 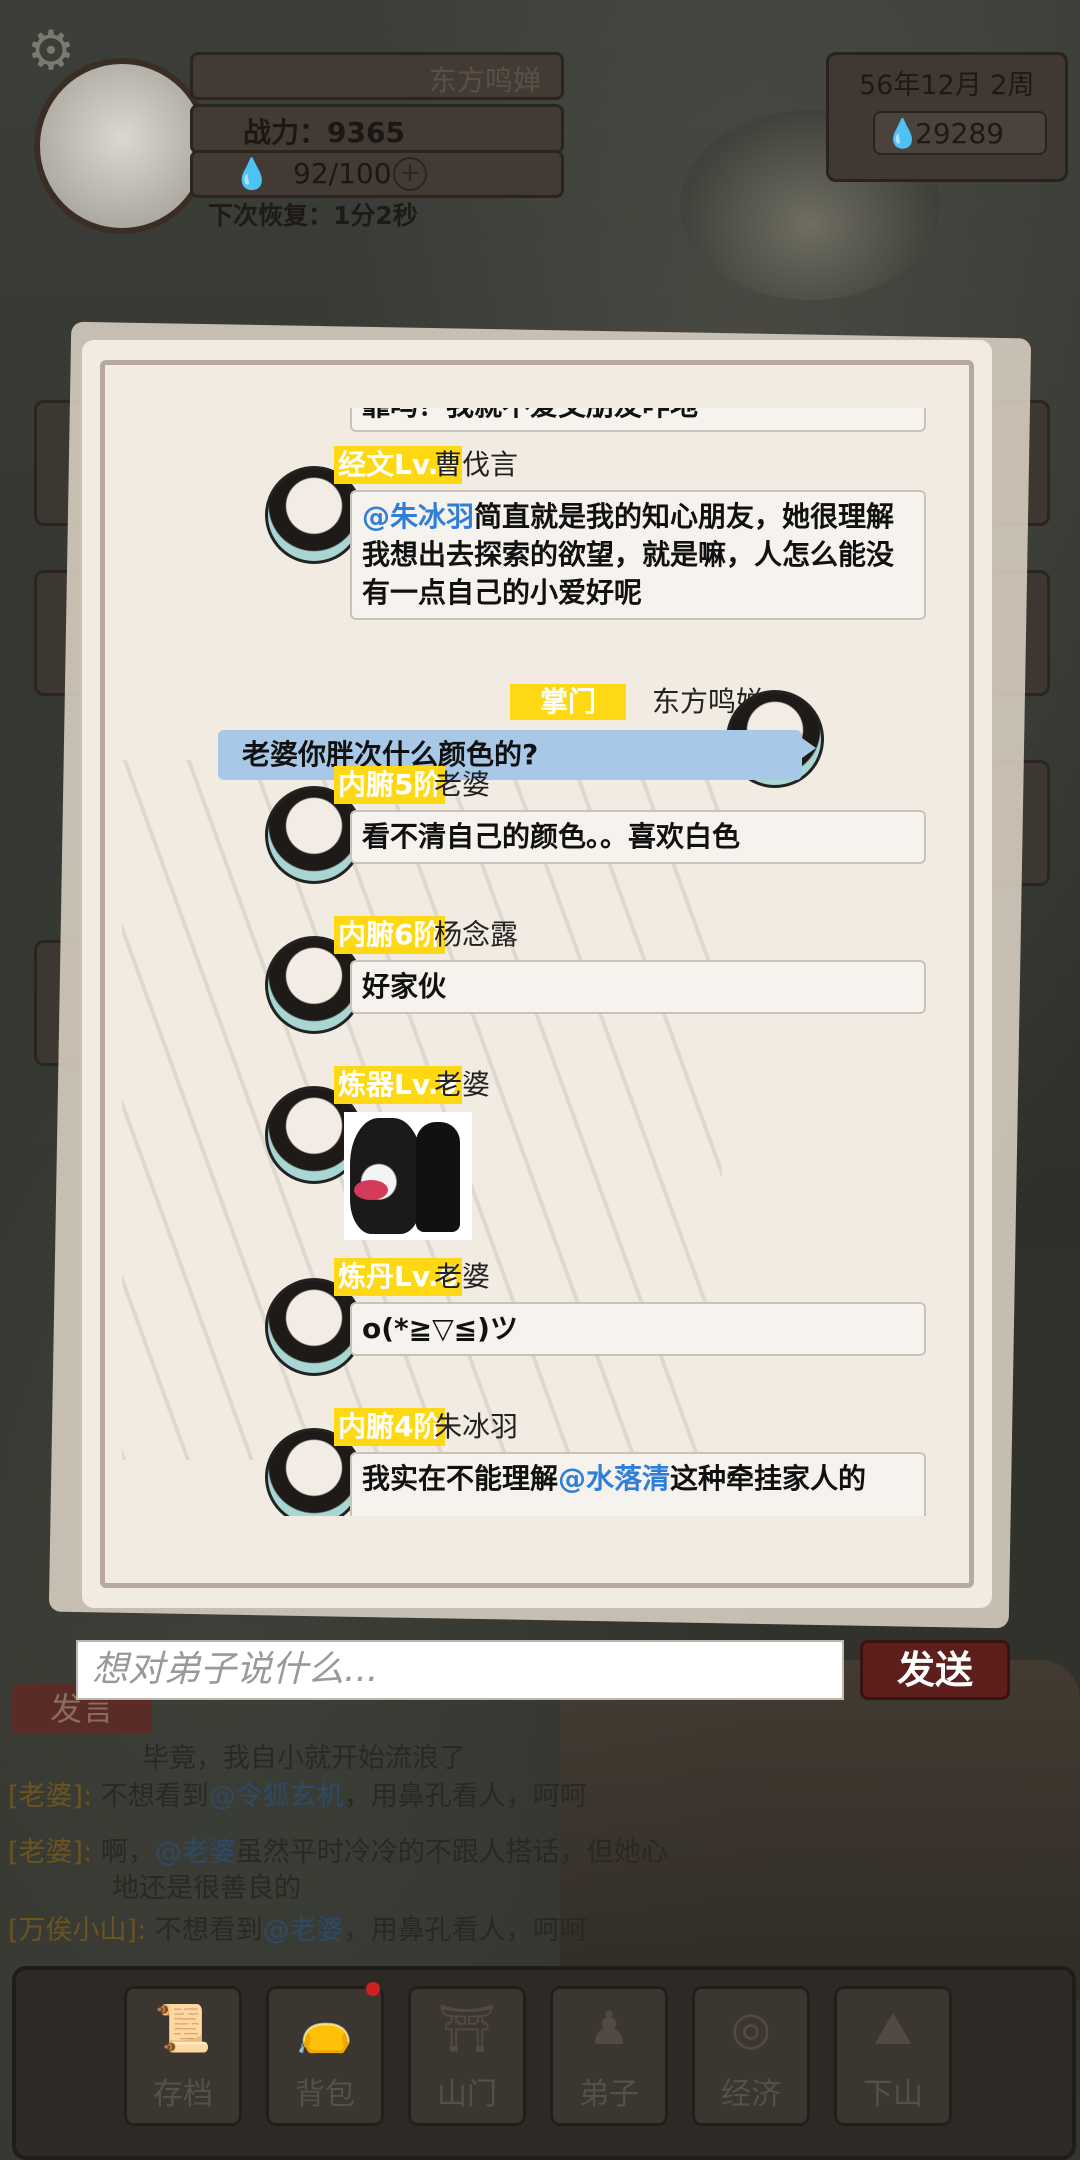 I want to click on rank-badge: 掌门, so click(x=568, y=702).